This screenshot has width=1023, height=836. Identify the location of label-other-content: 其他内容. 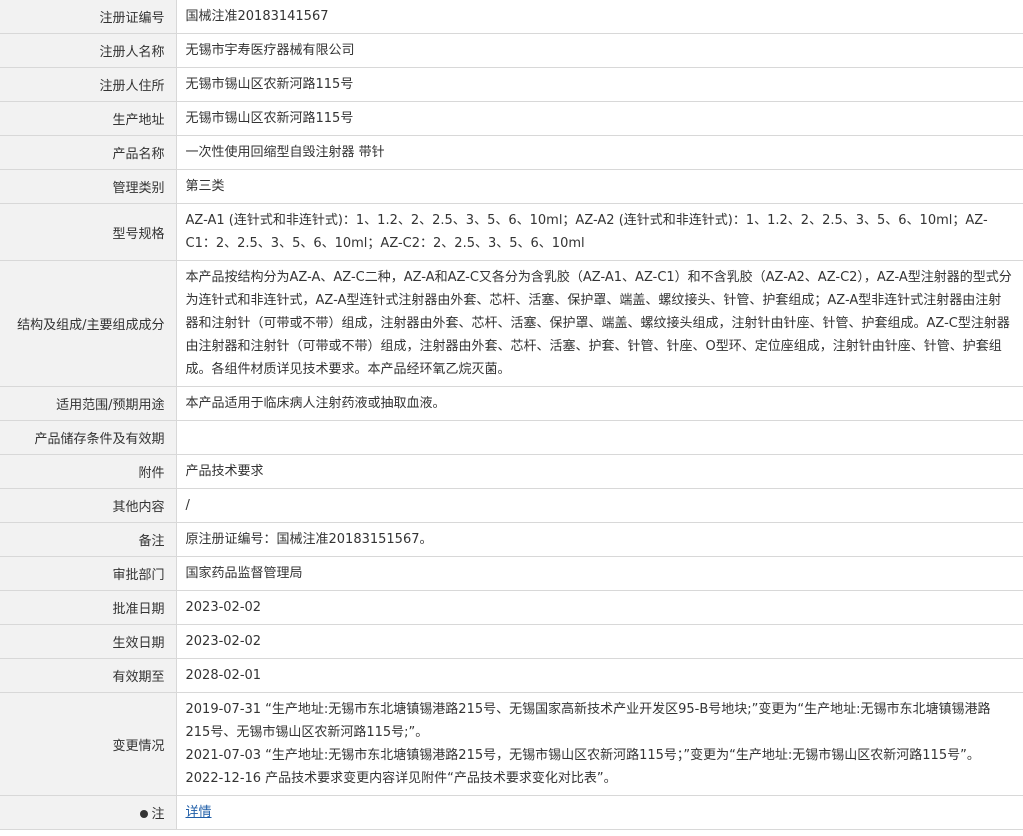
(88, 505).